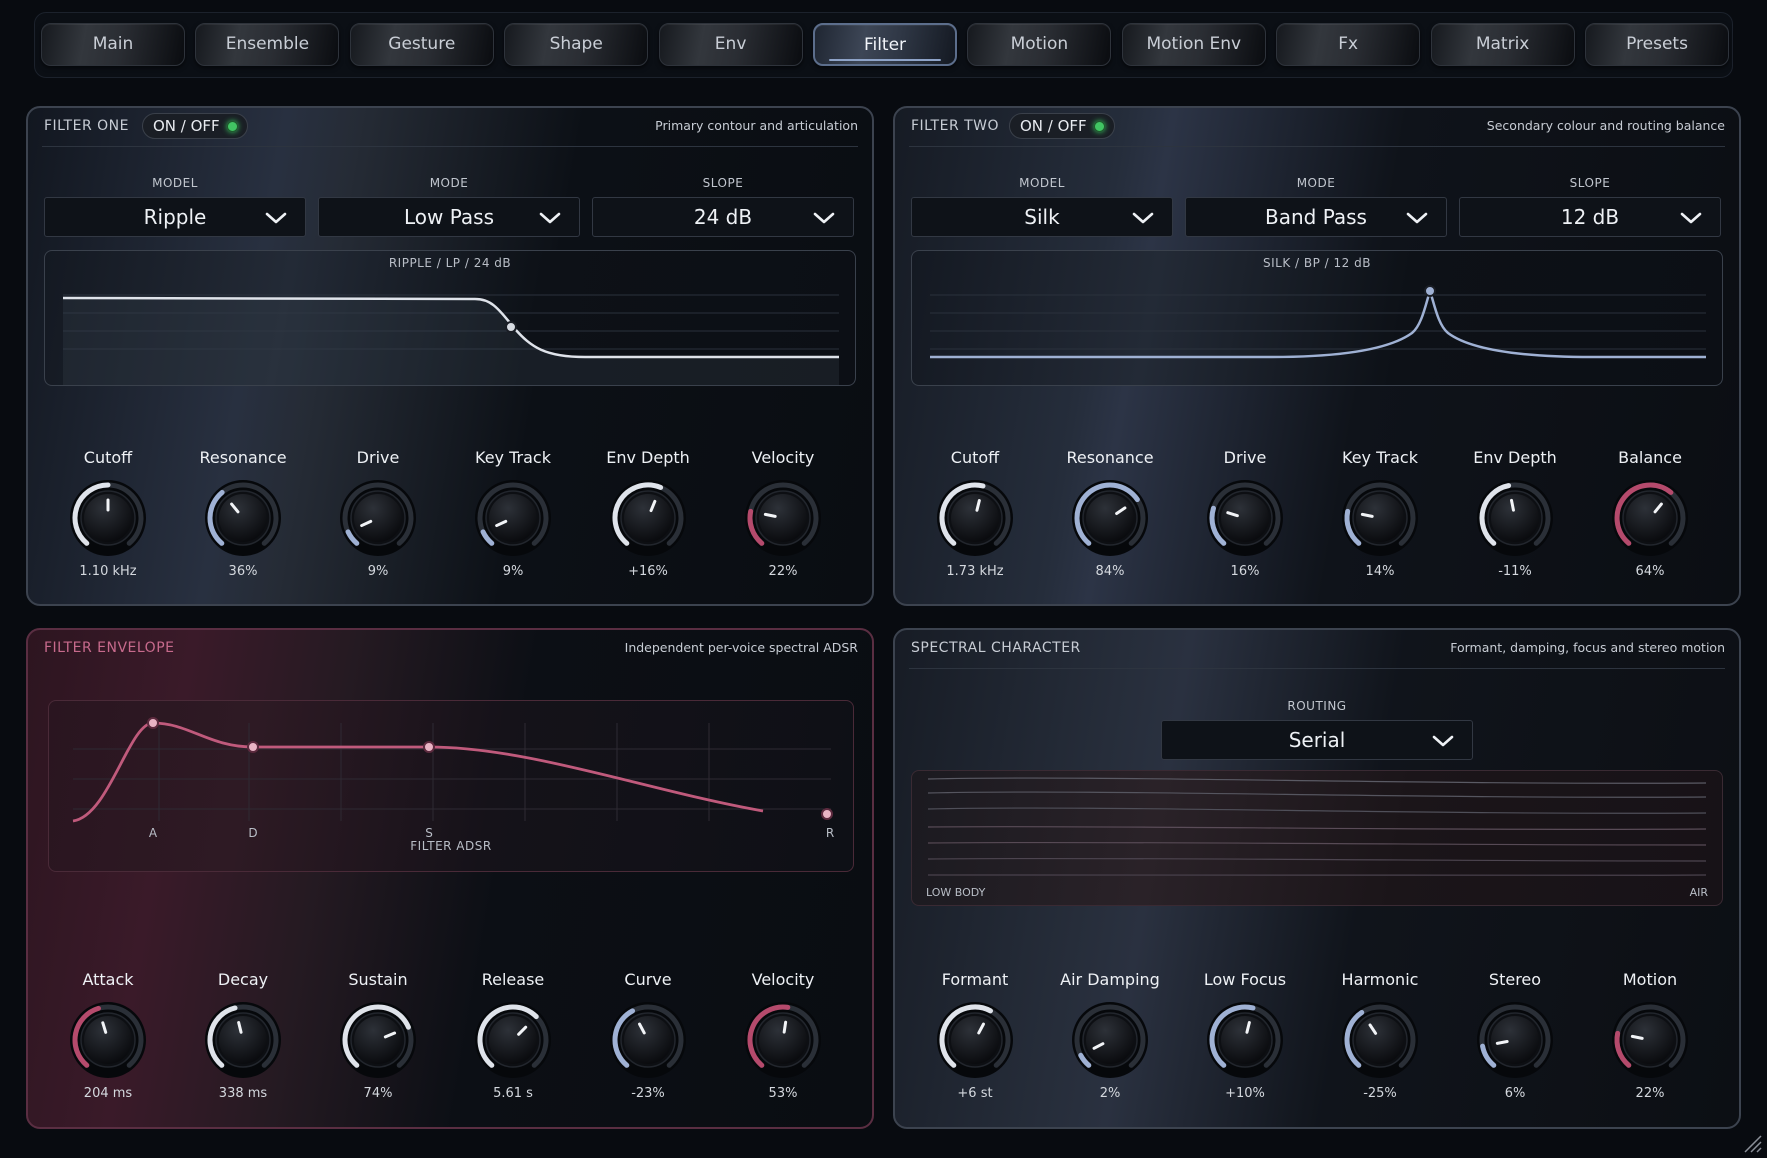 The height and width of the screenshot is (1158, 1767). I want to click on knob-key-track: Key Track 14%, so click(1380, 513).